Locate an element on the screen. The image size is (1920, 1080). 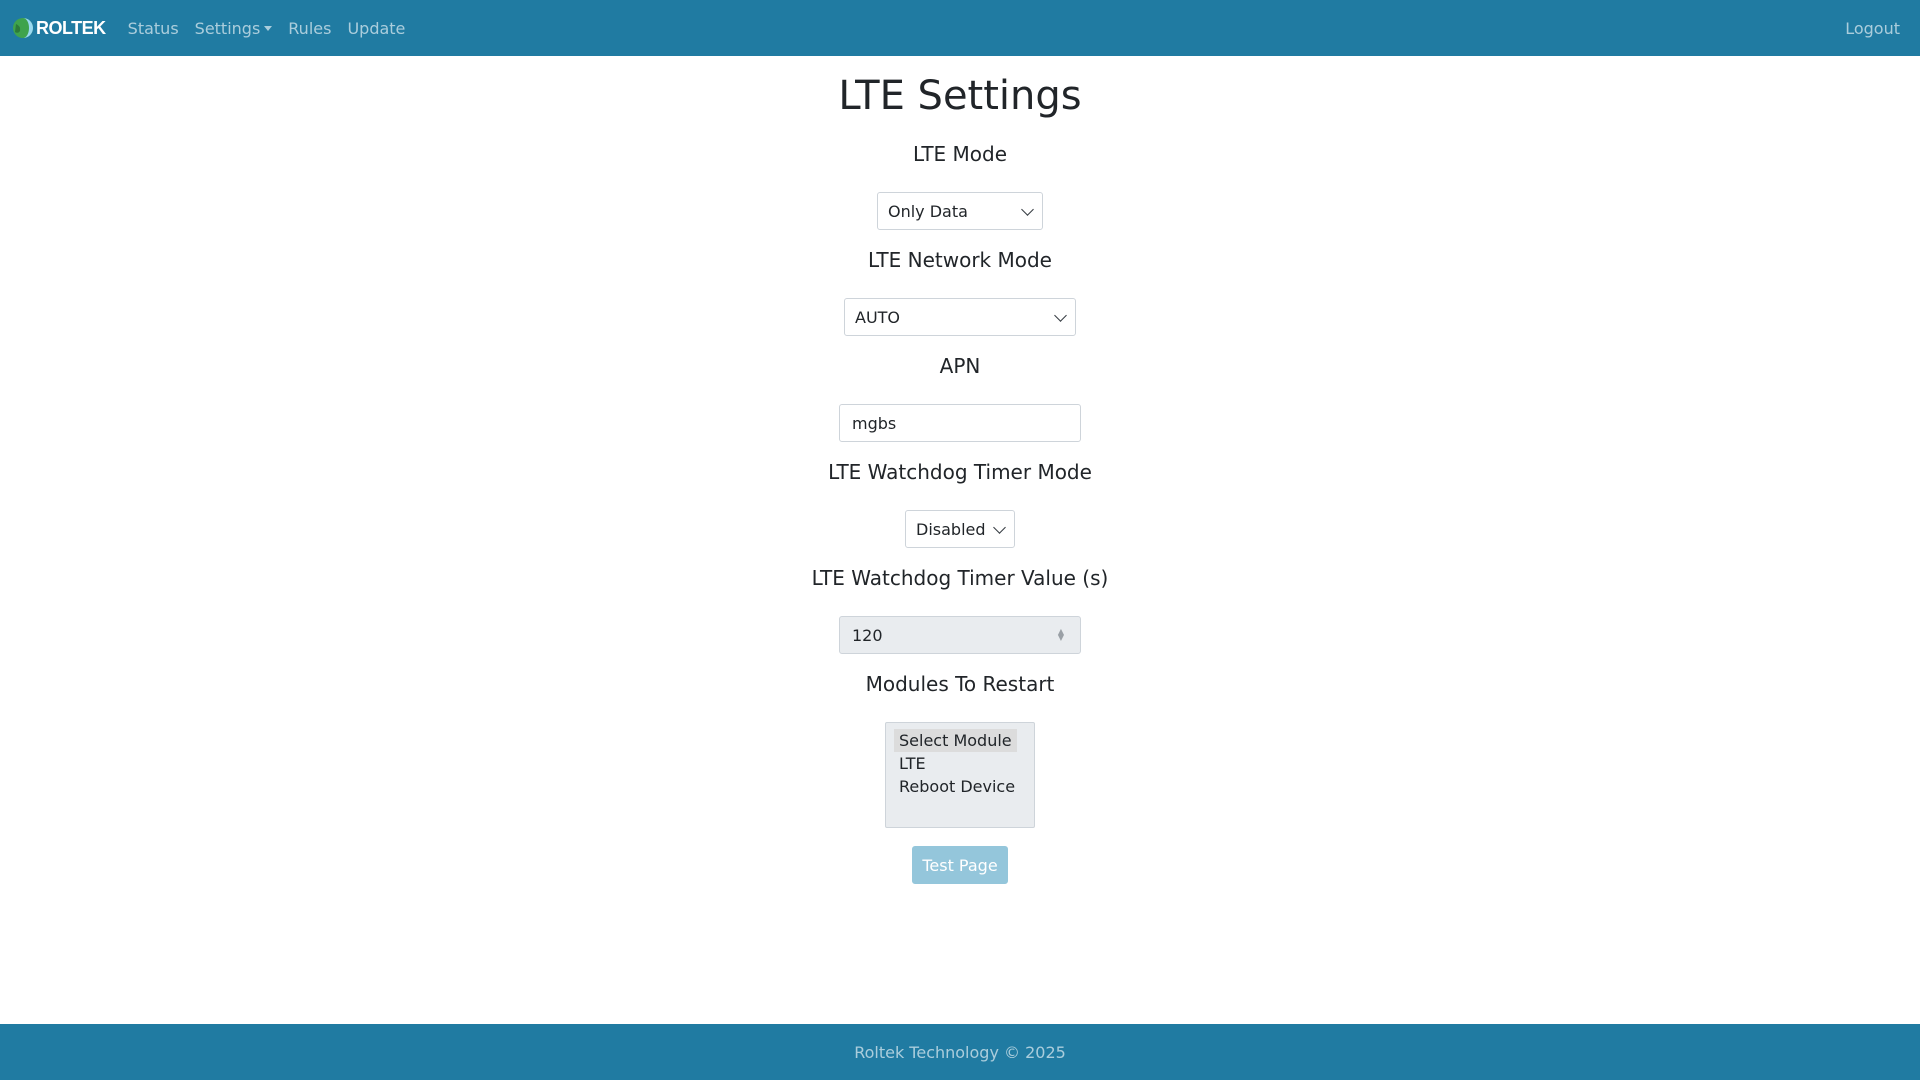
modules-label: Modules To Restart is located at coordinates (960, 684).